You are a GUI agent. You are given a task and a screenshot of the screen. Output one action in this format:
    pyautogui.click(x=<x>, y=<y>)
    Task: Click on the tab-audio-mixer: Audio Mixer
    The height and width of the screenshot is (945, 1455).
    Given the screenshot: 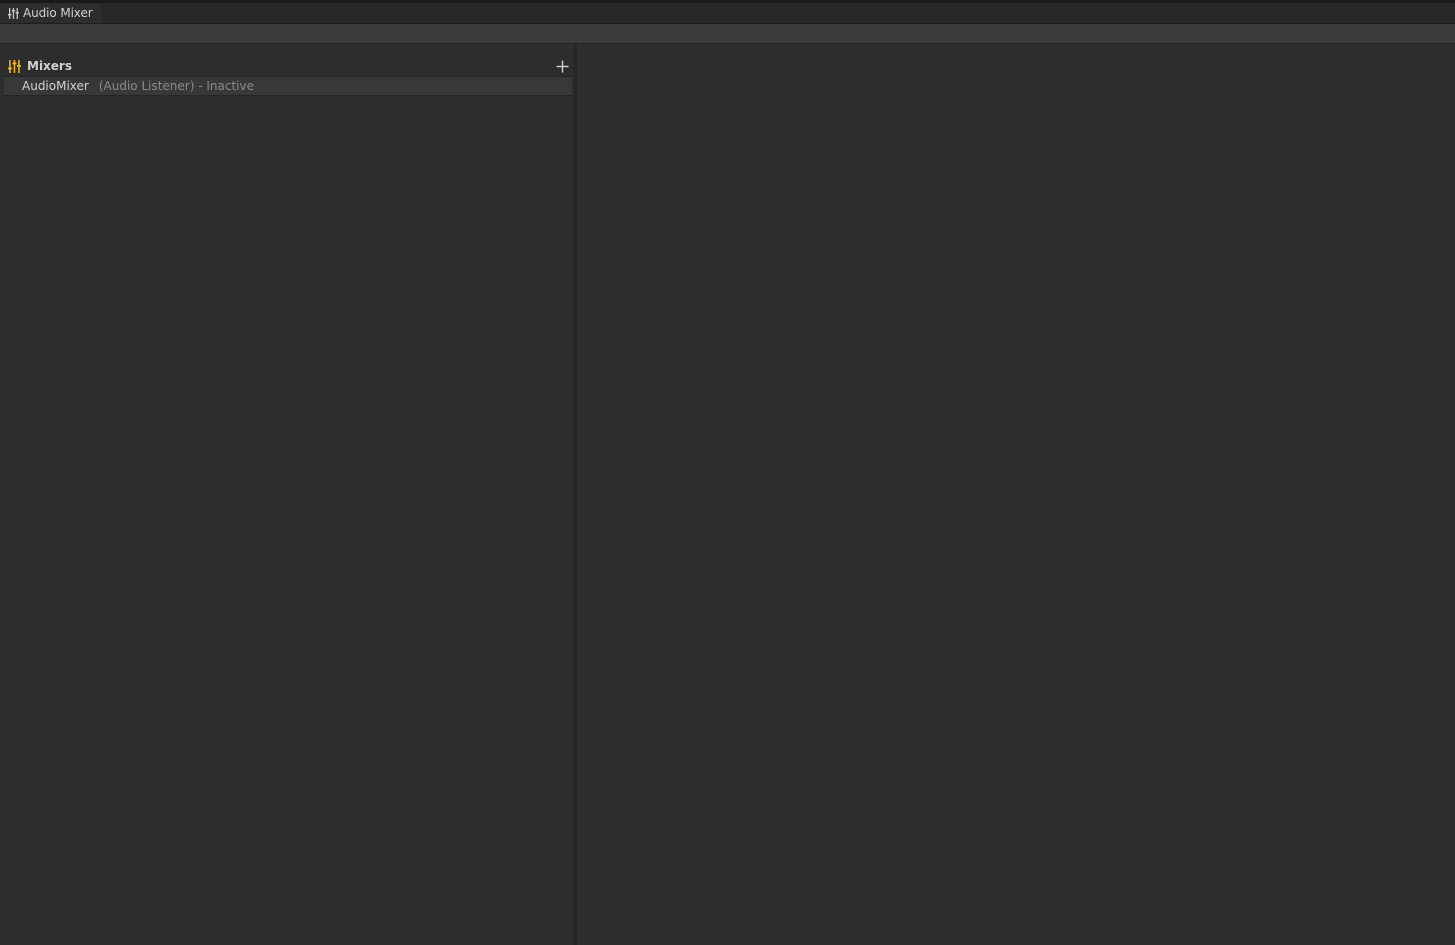 What is the action you would take?
    pyautogui.click(x=50, y=13)
    